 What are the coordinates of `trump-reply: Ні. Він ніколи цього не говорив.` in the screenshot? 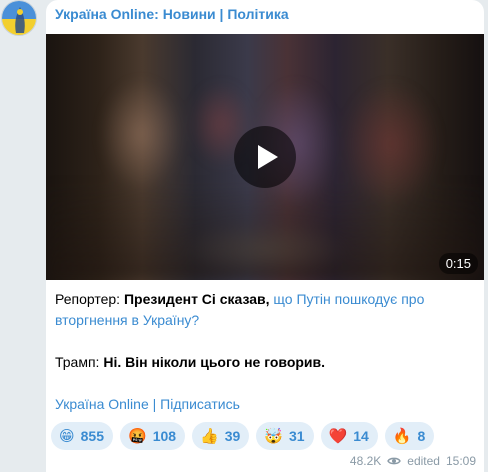 It's located at (214, 362).